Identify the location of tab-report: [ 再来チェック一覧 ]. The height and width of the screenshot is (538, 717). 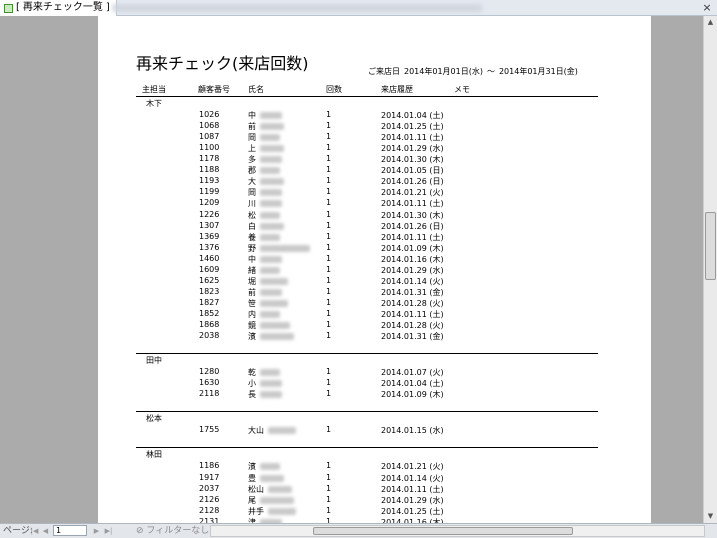
(58, 8).